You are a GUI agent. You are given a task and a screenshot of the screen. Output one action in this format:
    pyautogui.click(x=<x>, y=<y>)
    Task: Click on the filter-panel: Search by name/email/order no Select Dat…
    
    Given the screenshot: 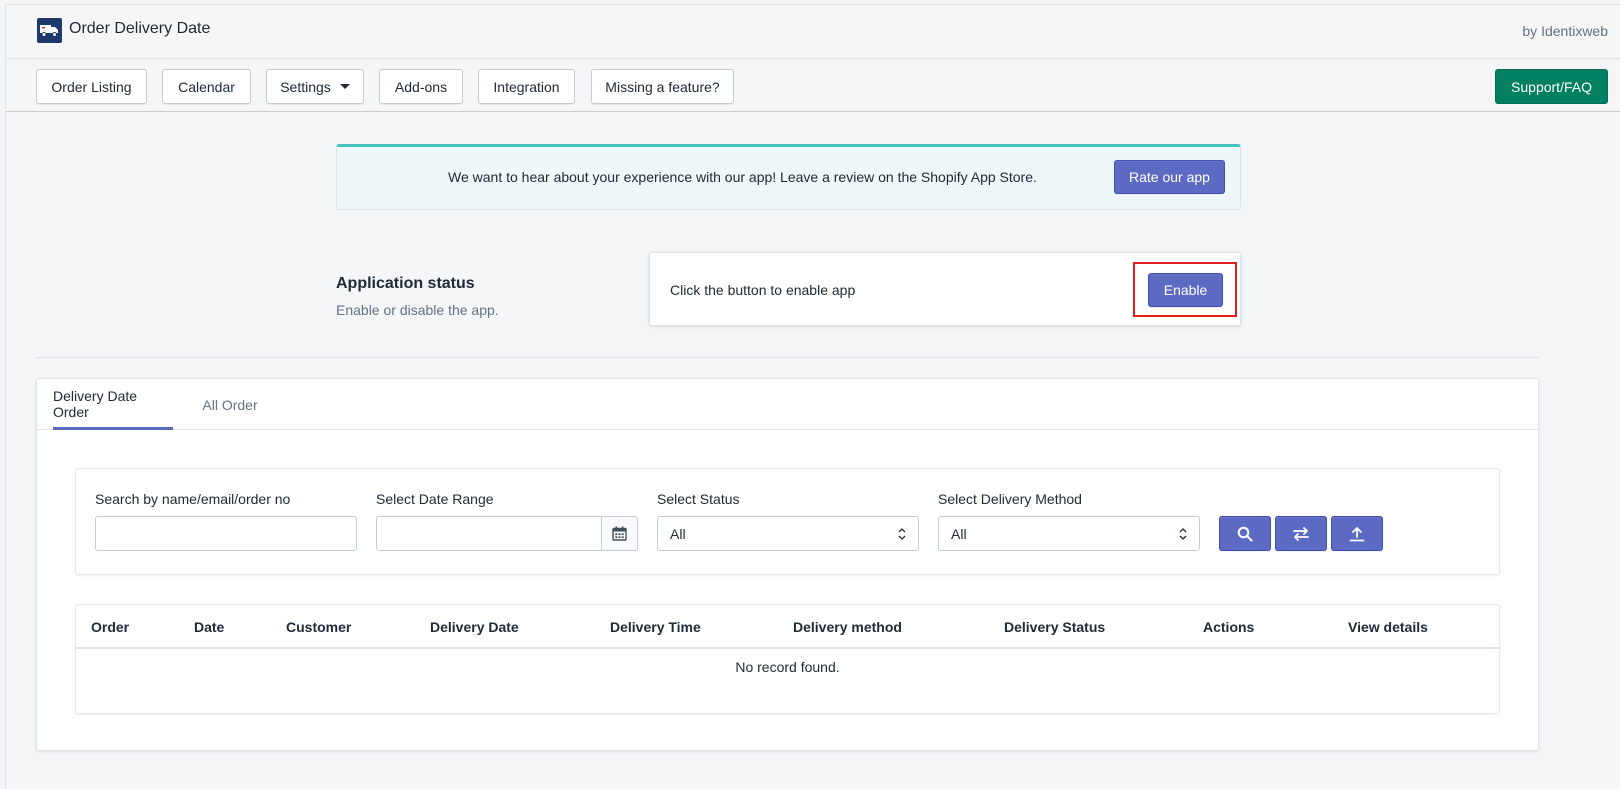 What is the action you would take?
    pyautogui.click(x=787, y=521)
    